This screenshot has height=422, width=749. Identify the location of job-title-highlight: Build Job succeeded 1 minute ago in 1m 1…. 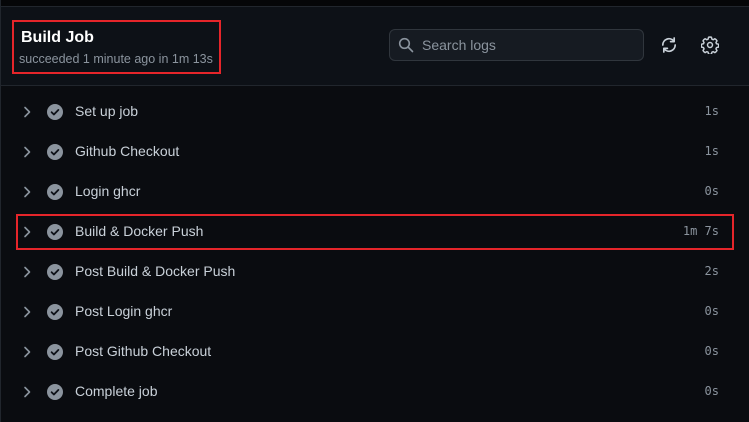
(116, 47).